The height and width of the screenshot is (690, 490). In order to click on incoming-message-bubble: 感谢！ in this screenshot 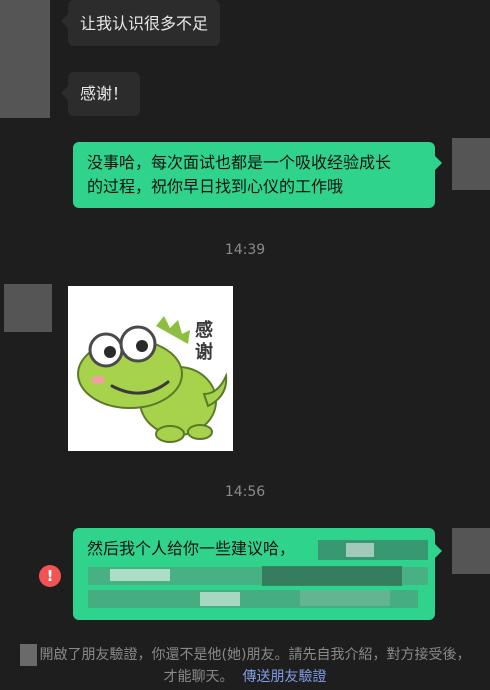, I will do `click(104, 94)`.